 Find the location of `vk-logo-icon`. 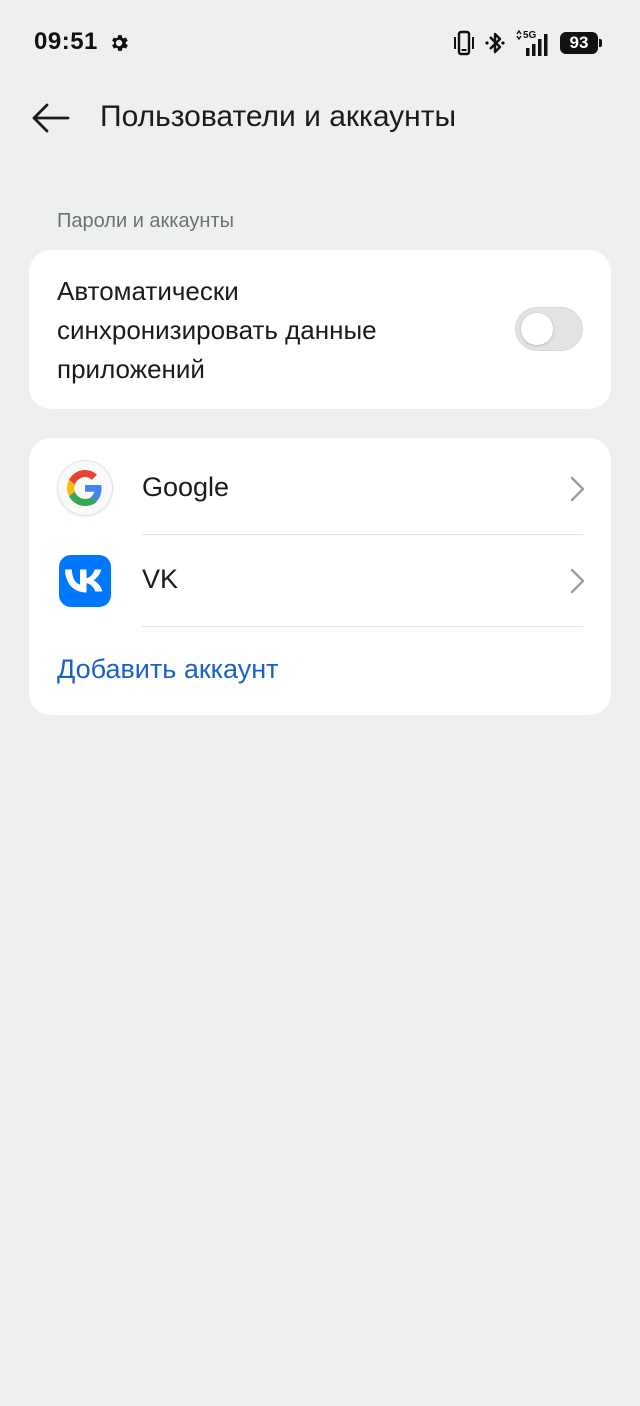

vk-logo-icon is located at coordinates (85, 581).